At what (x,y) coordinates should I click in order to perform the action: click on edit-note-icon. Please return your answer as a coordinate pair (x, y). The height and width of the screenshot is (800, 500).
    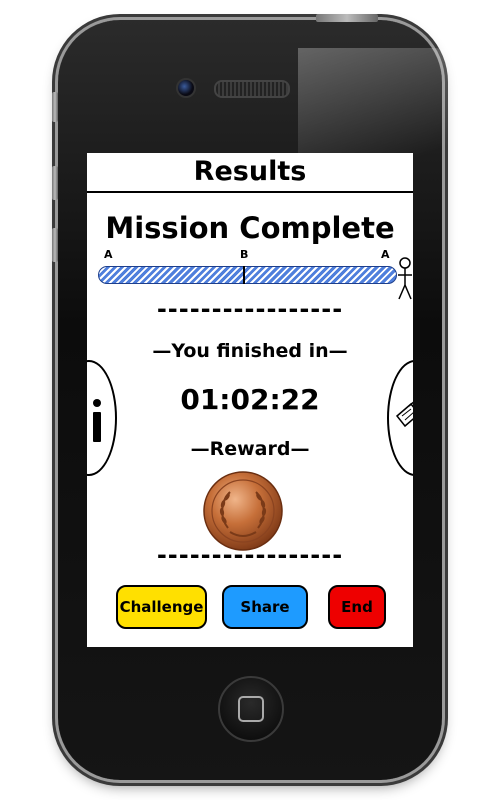
    Looking at the image, I should click on (404, 414).